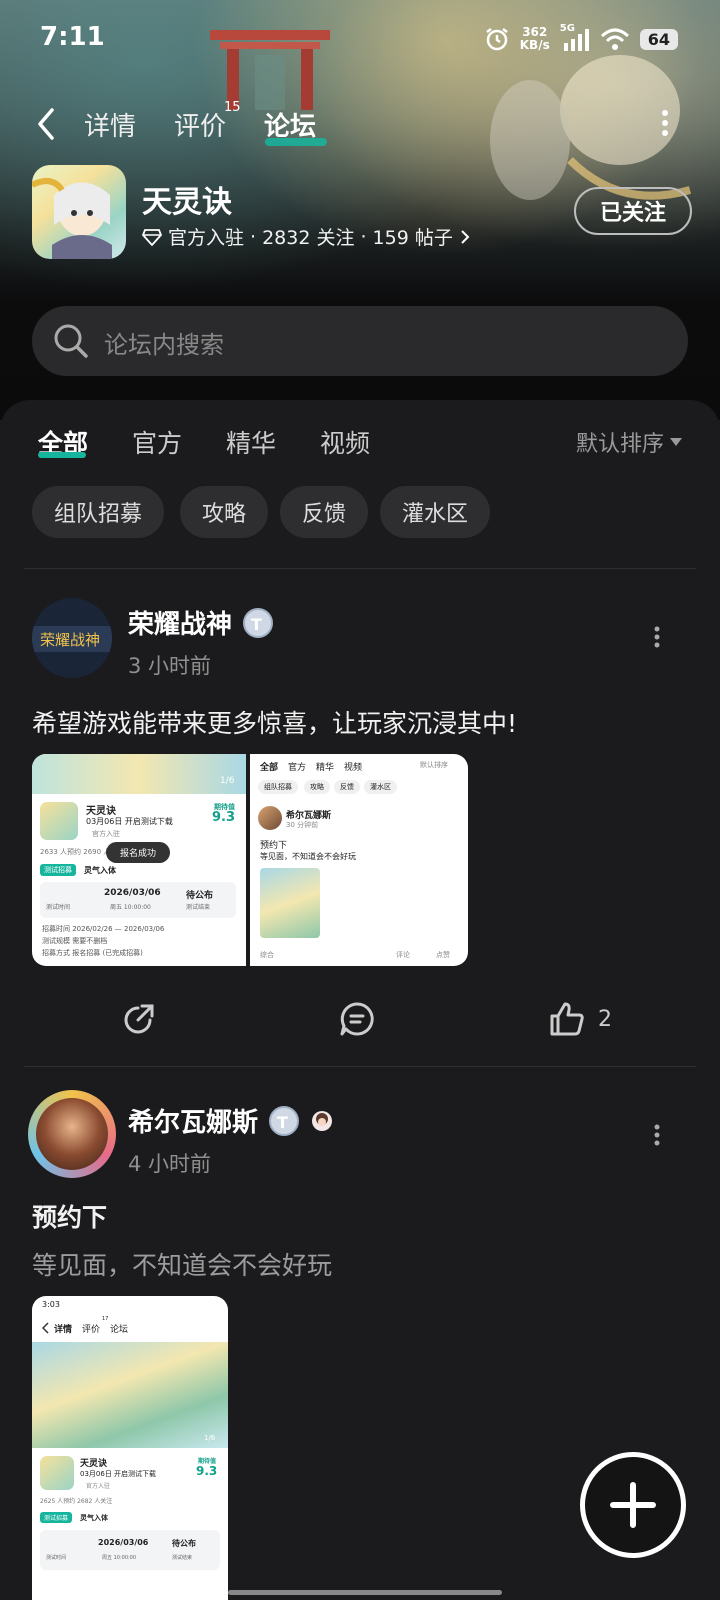  What do you see at coordinates (58, 870) in the screenshot?
I see `mini-tag: 测试招募` at bounding box center [58, 870].